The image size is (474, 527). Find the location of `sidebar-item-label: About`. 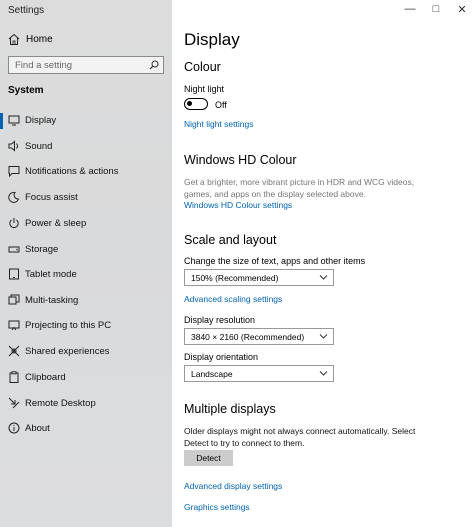

sidebar-item-label: About is located at coordinates (37, 428).